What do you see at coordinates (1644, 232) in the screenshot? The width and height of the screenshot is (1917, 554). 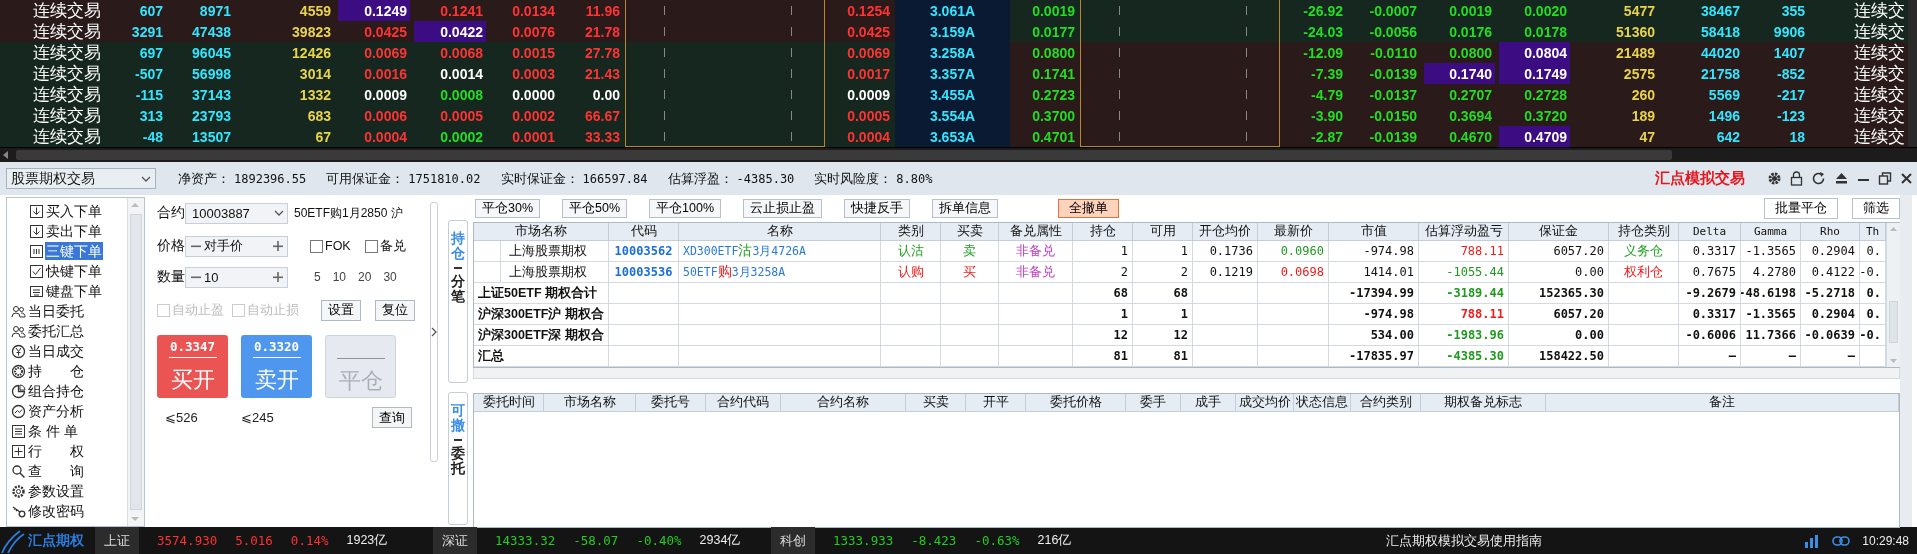 I see `column-header: 持仓类别` at bounding box center [1644, 232].